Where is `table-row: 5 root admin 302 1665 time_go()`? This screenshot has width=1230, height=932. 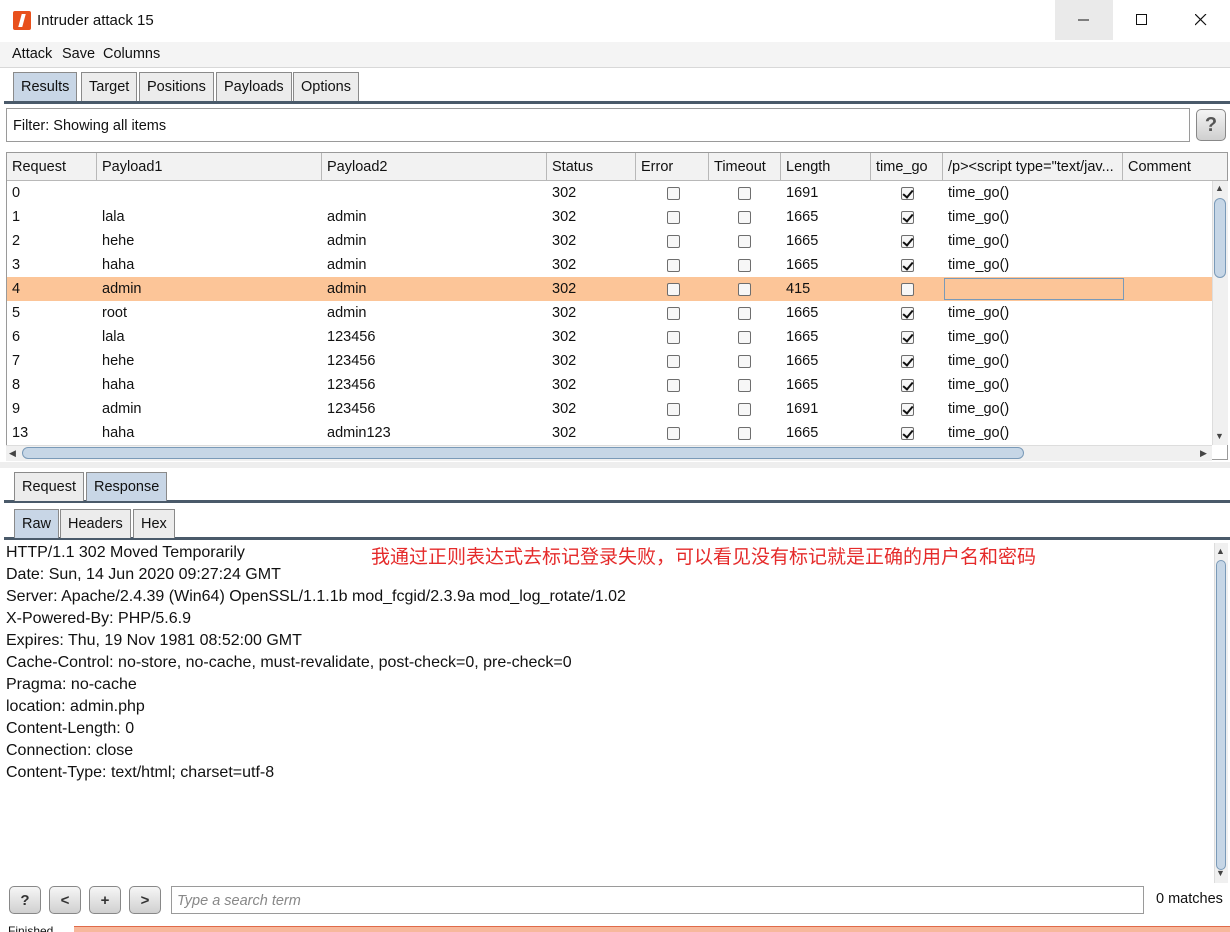
table-row: 5 root admin 302 1665 time_go() is located at coordinates (610, 313).